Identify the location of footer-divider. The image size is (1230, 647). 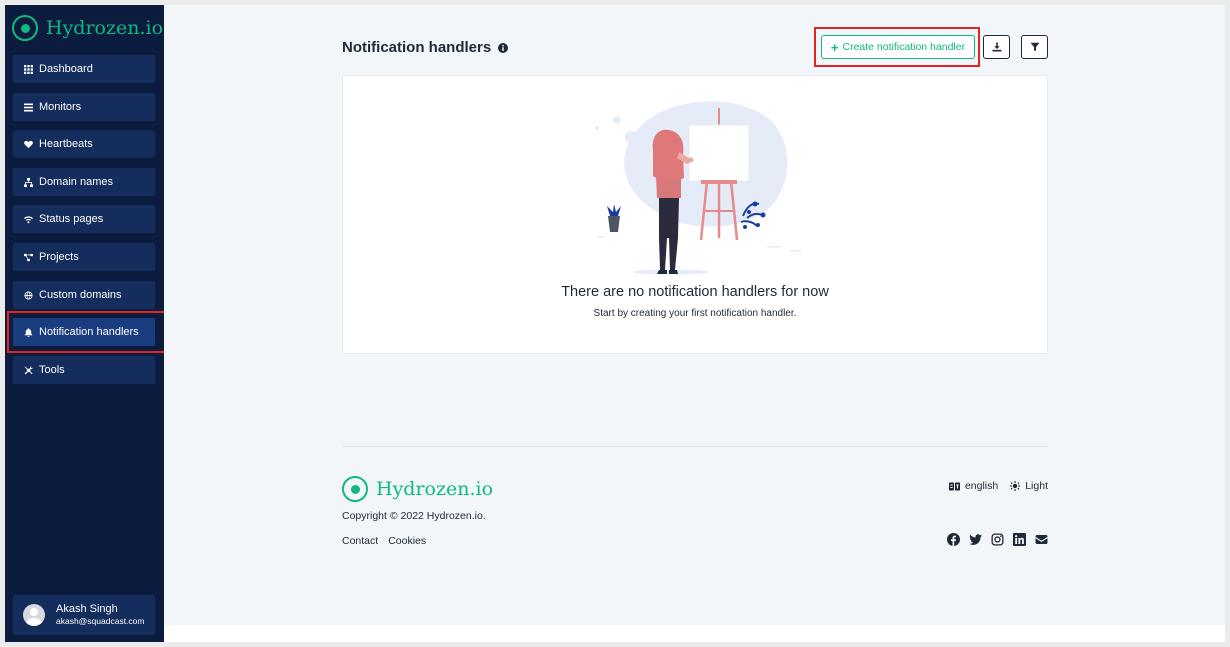
(695, 446).